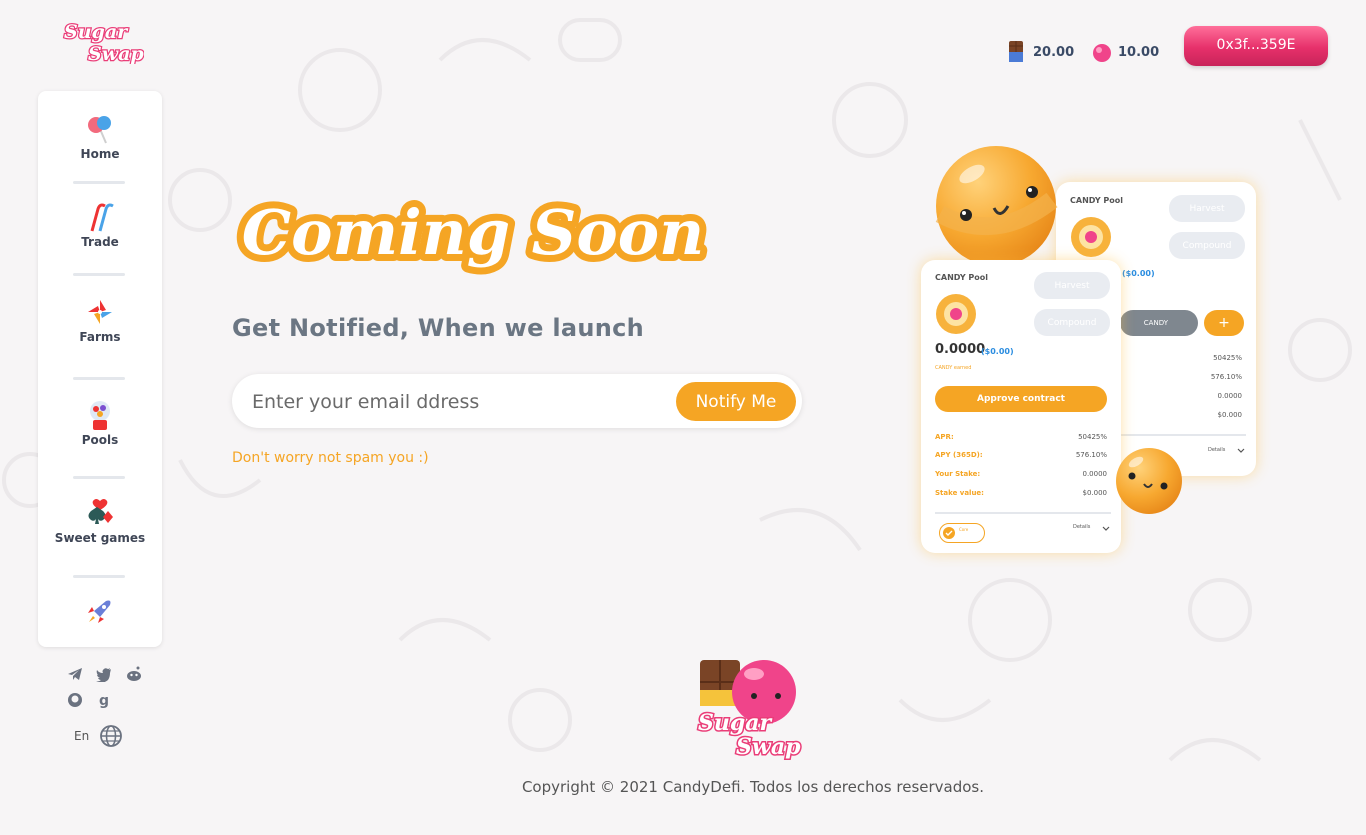  What do you see at coordinates (100, 415) in the screenshot?
I see `gumball-machine-icon` at bounding box center [100, 415].